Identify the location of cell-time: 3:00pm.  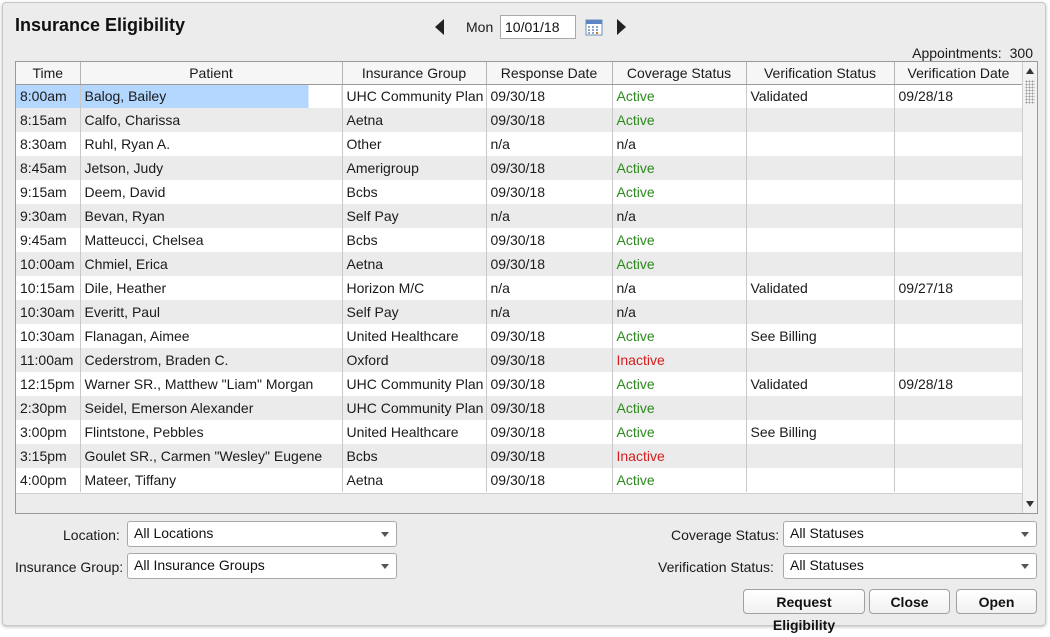
(48, 432).